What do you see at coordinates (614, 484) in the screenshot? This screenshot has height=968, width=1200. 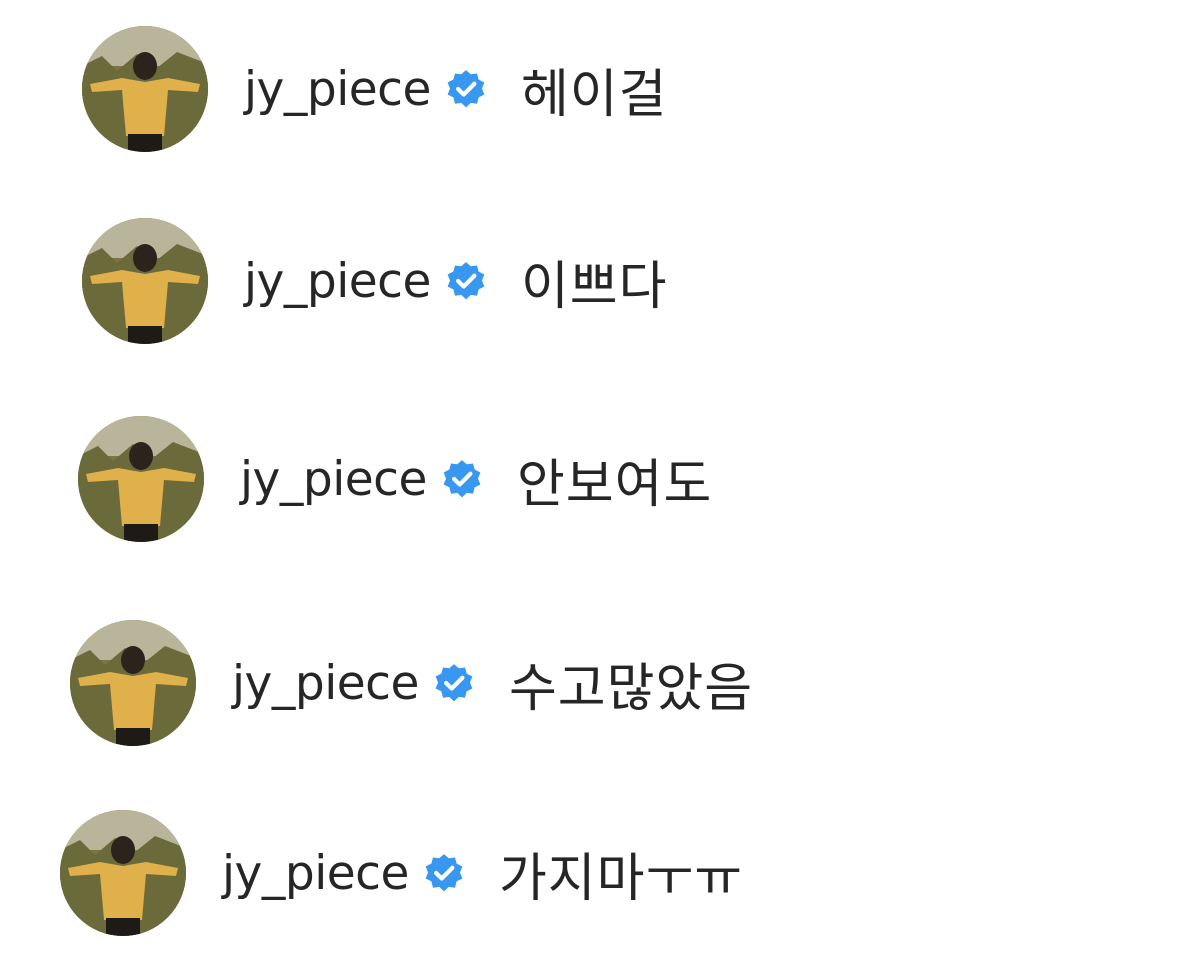 I see `comment-text: 안보여도` at bounding box center [614, 484].